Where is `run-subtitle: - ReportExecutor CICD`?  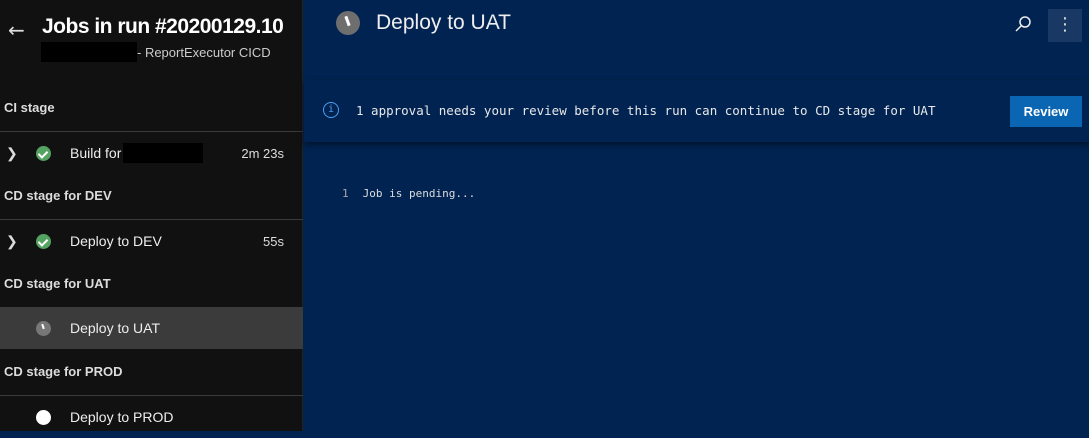
run-subtitle: - ReportExecutor CICD is located at coordinates (156, 52).